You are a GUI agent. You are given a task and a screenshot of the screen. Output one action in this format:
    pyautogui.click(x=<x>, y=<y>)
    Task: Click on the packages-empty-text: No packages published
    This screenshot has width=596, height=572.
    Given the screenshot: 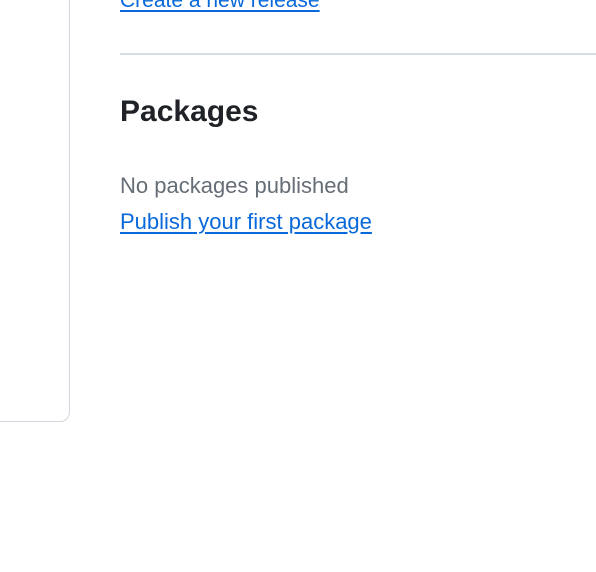 What is the action you would take?
    pyautogui.click(x=234, y=185)
    